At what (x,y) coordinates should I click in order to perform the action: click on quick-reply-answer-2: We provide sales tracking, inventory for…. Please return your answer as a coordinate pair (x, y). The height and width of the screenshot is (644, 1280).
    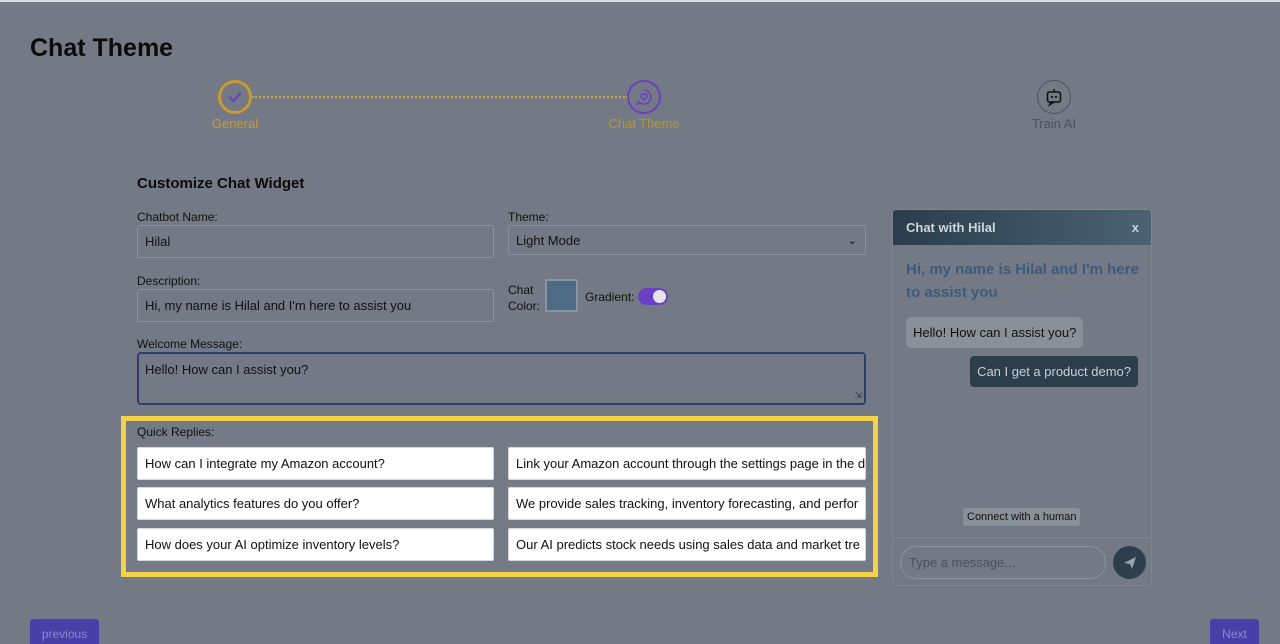
    Looking at the image, I should click on (687, 503).